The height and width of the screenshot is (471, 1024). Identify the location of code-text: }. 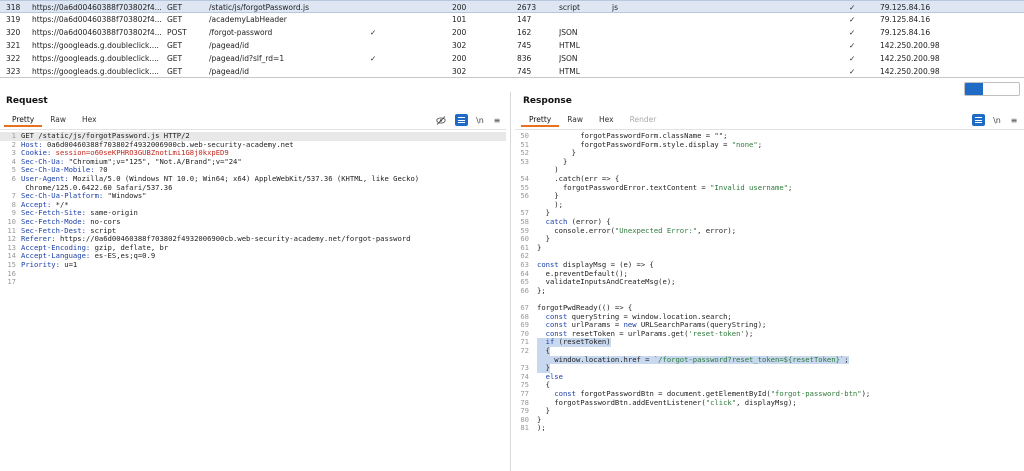
(539, 247).